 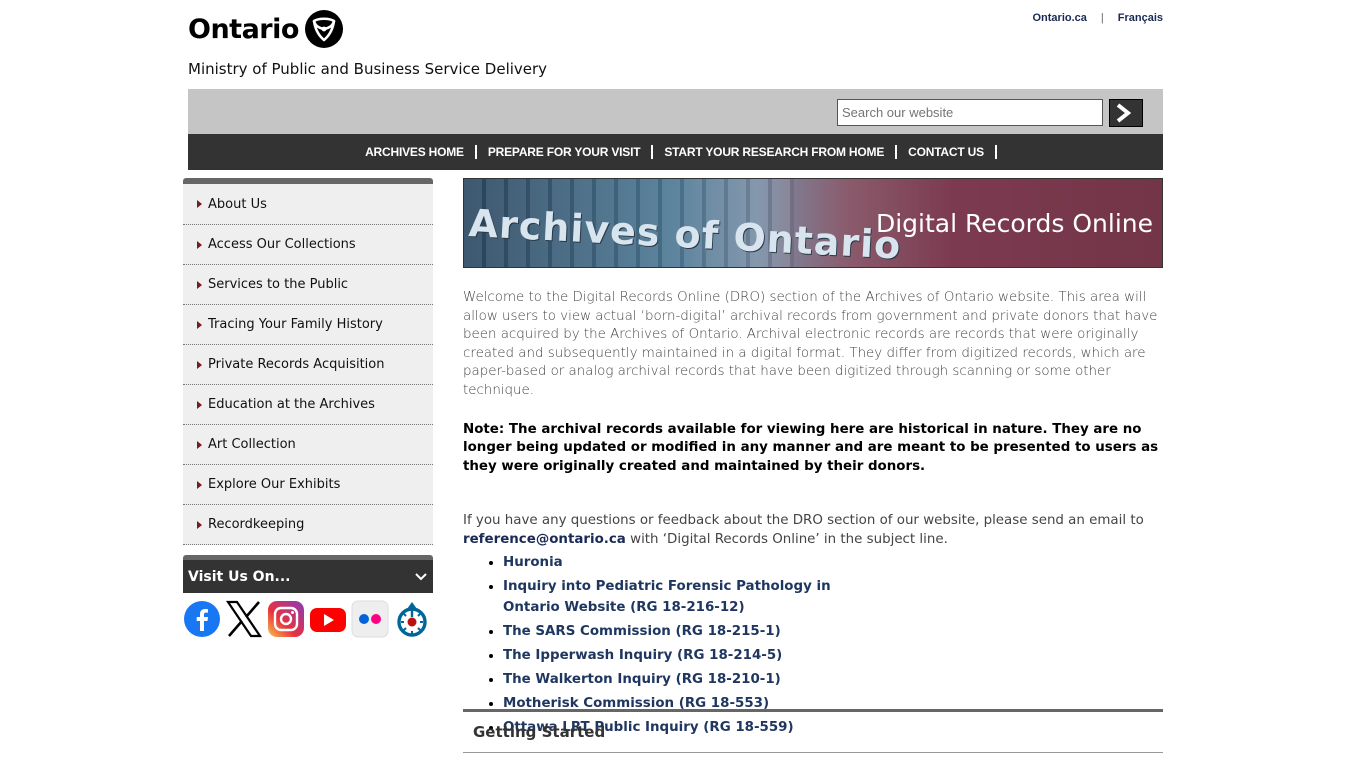 I want to click on wikimedia-commons-icon, so click(x=412, y=619).